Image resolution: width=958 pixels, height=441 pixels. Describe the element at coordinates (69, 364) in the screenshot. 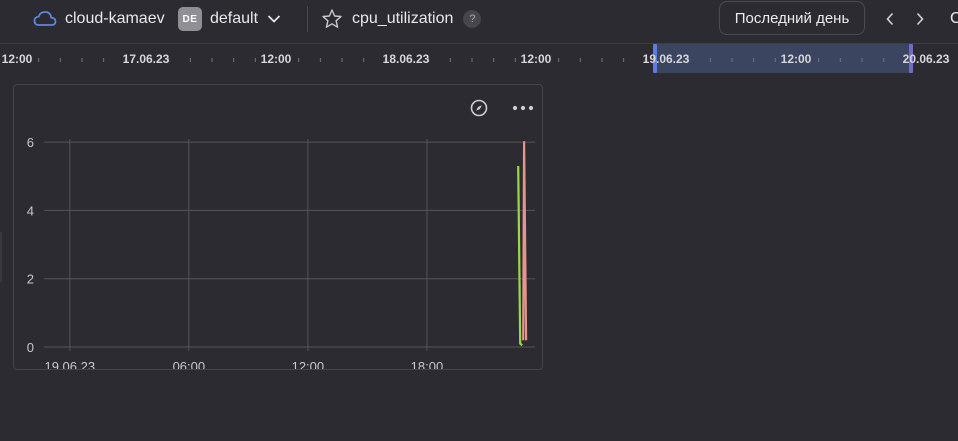

I see `x-tick-label: 19.06.23` at that location.